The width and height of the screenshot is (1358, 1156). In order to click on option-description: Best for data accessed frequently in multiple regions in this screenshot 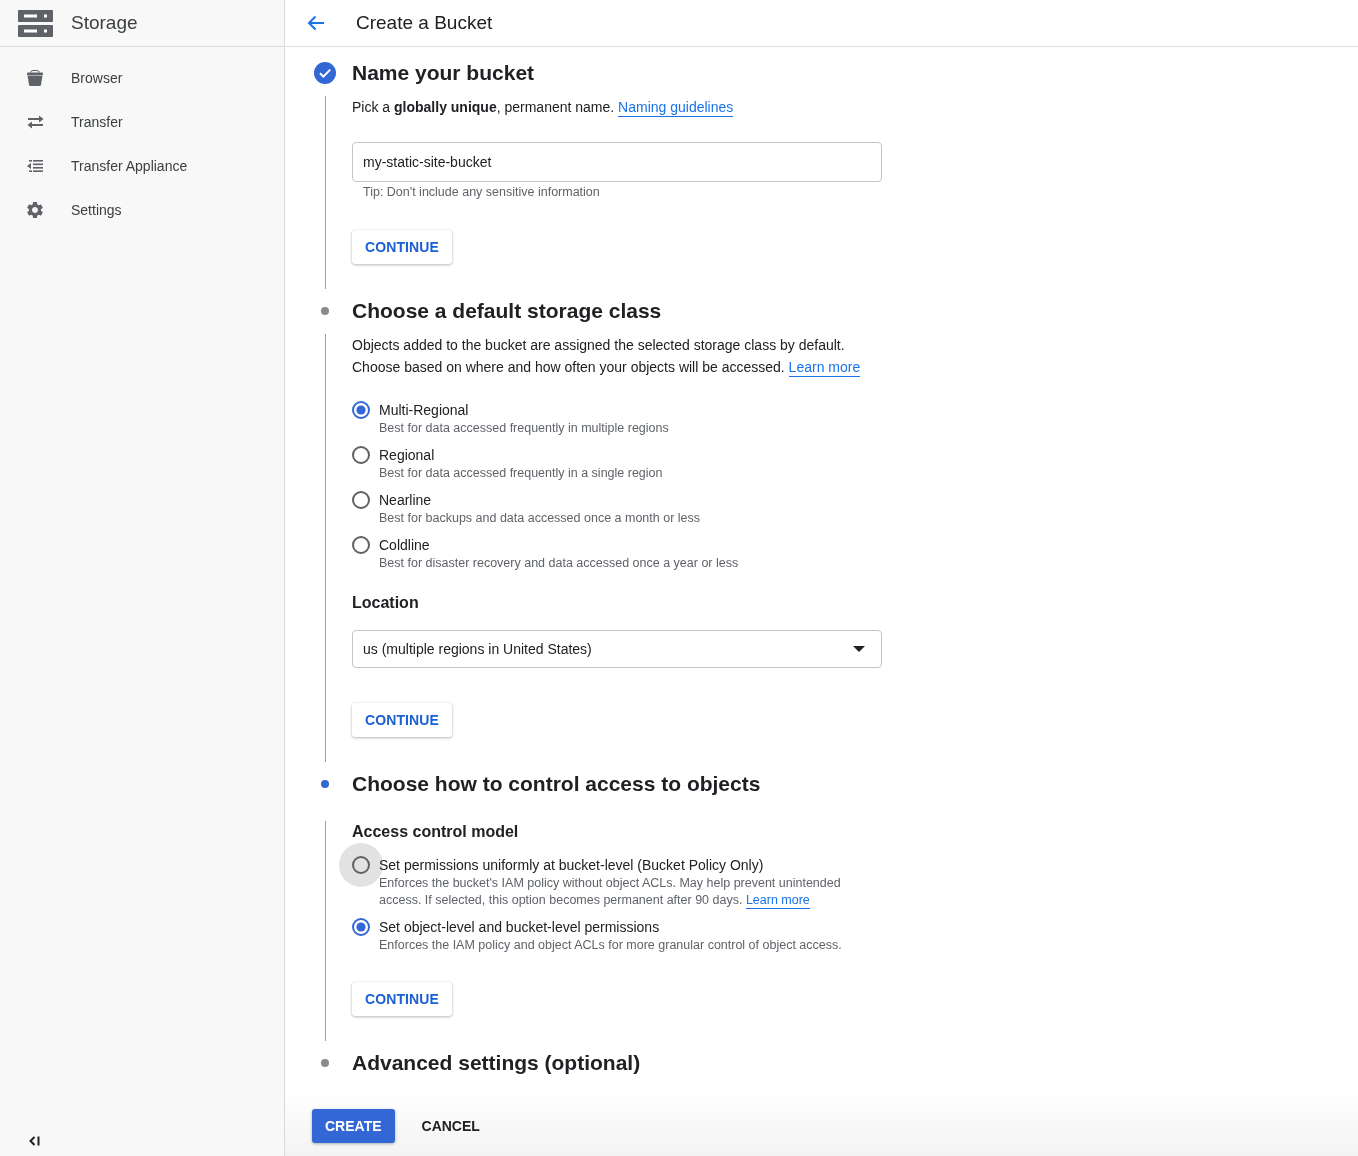, I will do `click(524, 428)`.